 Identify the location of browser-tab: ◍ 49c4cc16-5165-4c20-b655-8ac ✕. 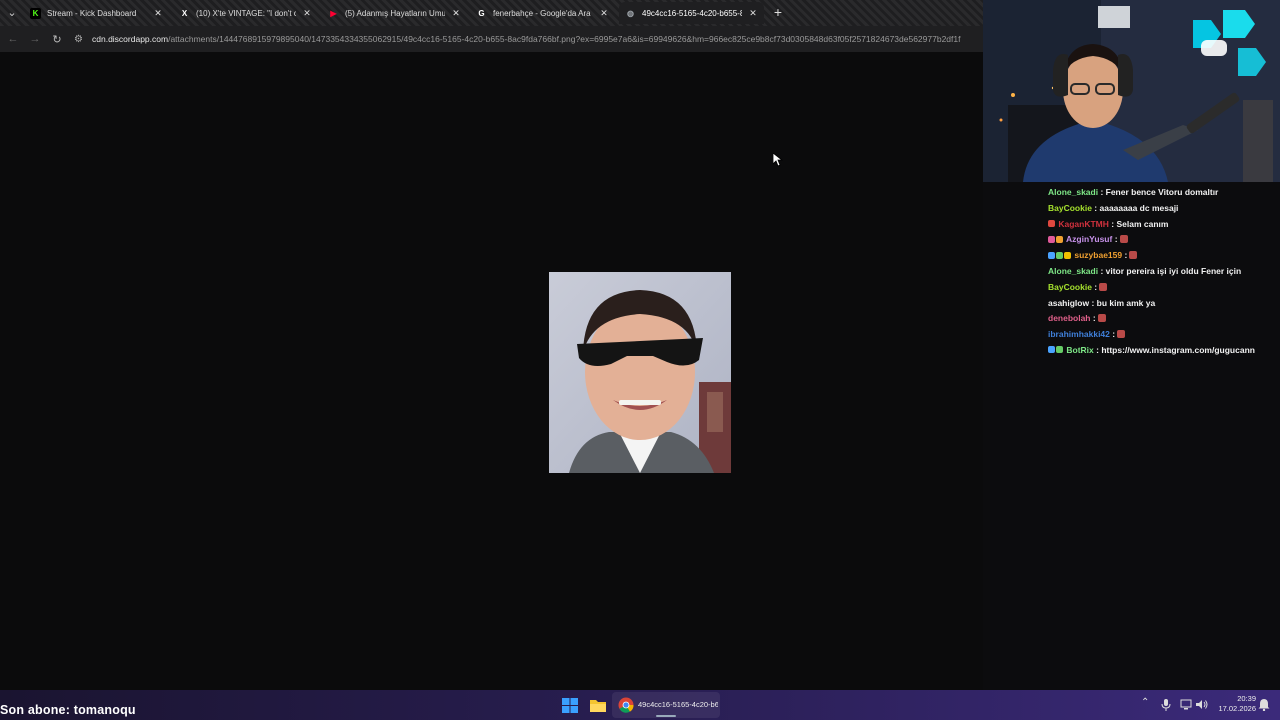
(691, 13).